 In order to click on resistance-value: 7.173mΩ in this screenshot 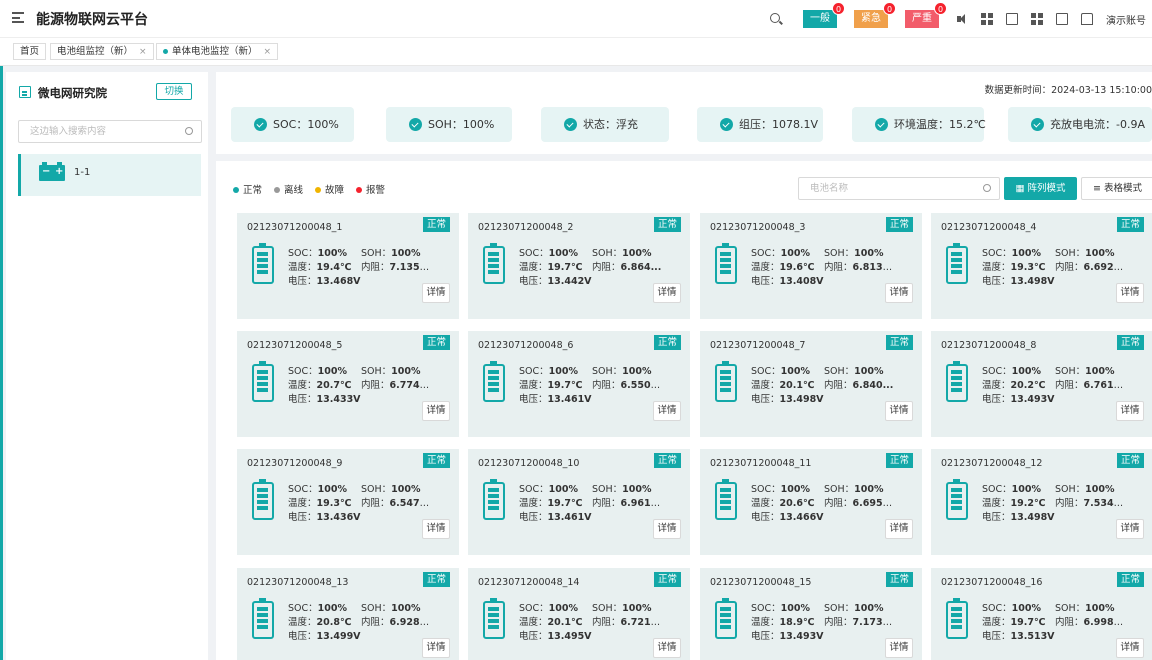, I will do `click(874, 622)`.